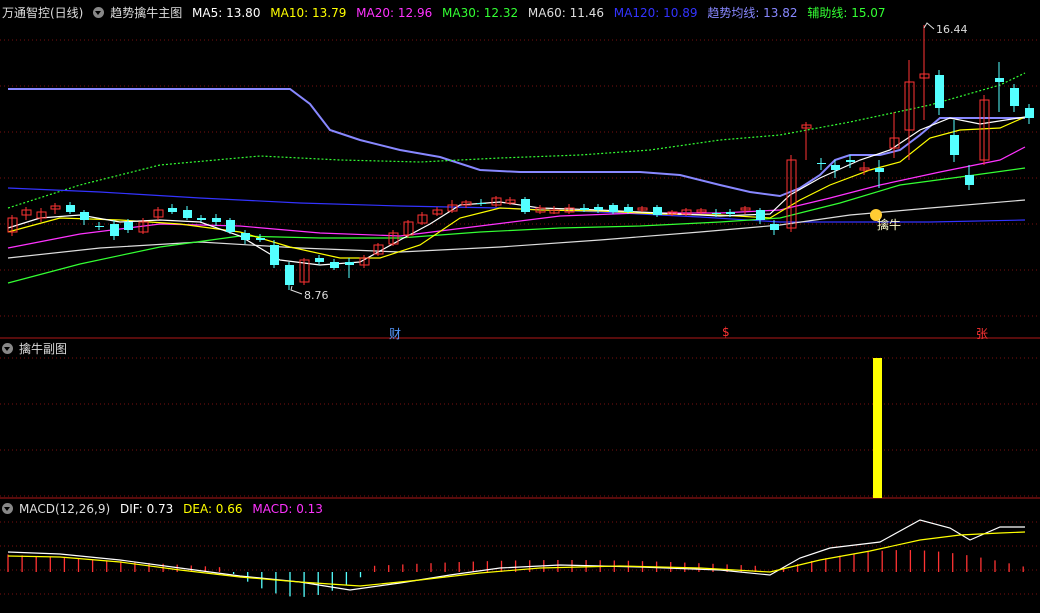  What do you see at coordinates (726, 332) in the screenshot?
I see `event-marker-dollar: $` at bounding box center [726, 332].